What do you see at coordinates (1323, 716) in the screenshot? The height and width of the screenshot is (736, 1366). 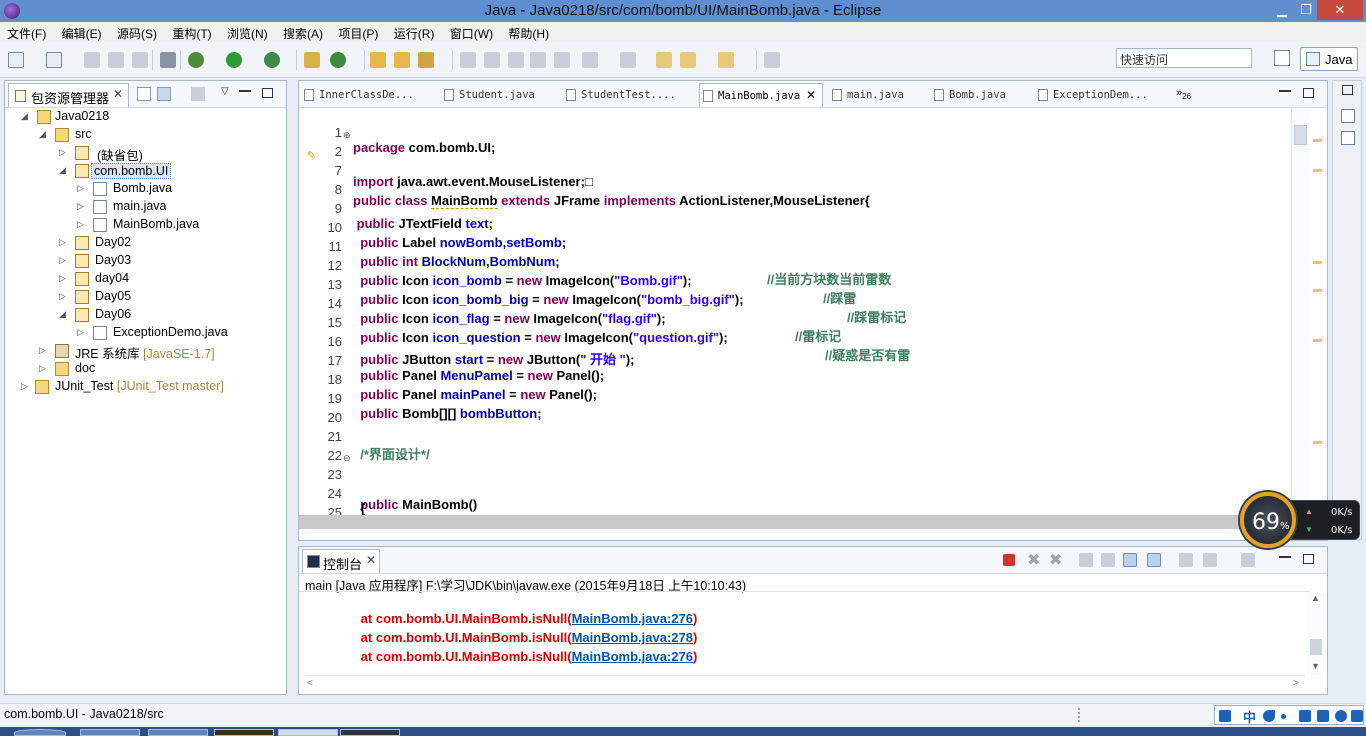 I see `ime-skin-icon` at bounding box center [1323, 716].